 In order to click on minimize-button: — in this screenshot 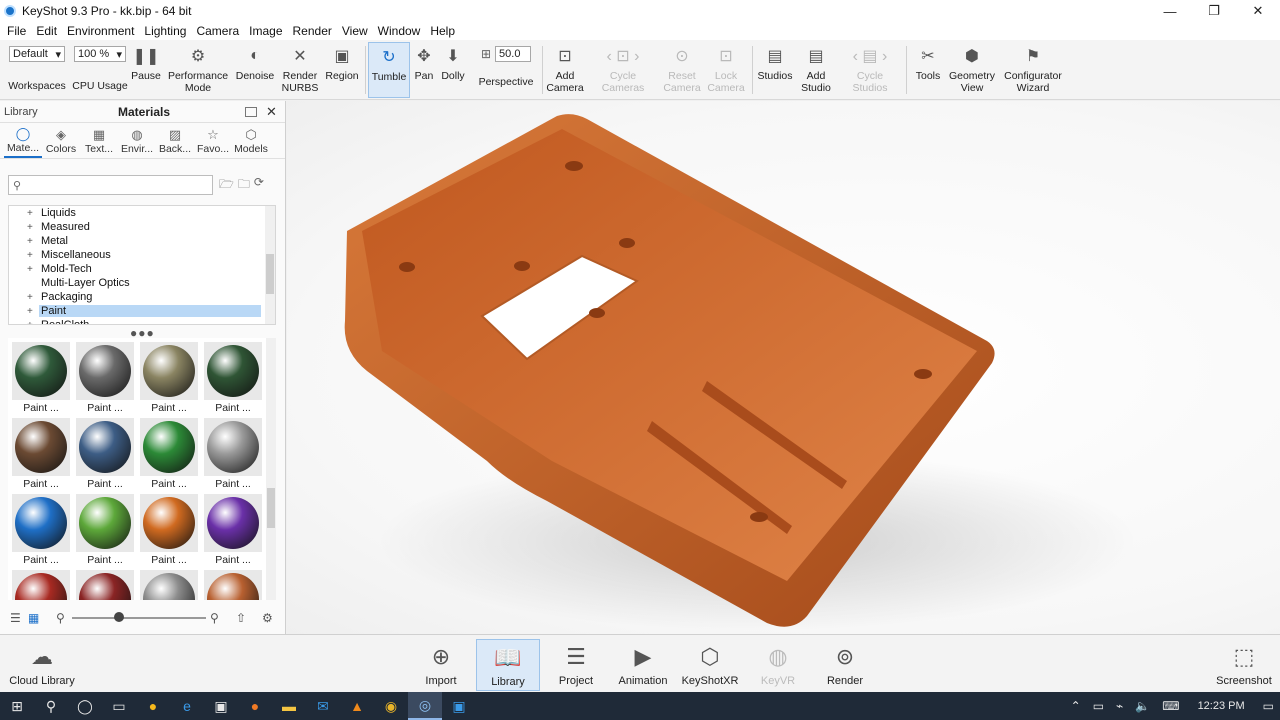, I will do `click(1170, 11)`.